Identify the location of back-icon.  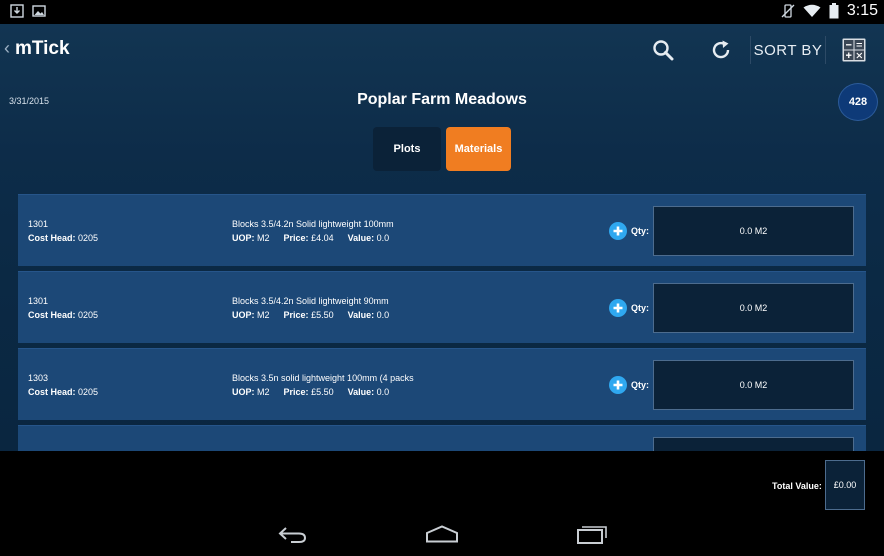
(292, 535).